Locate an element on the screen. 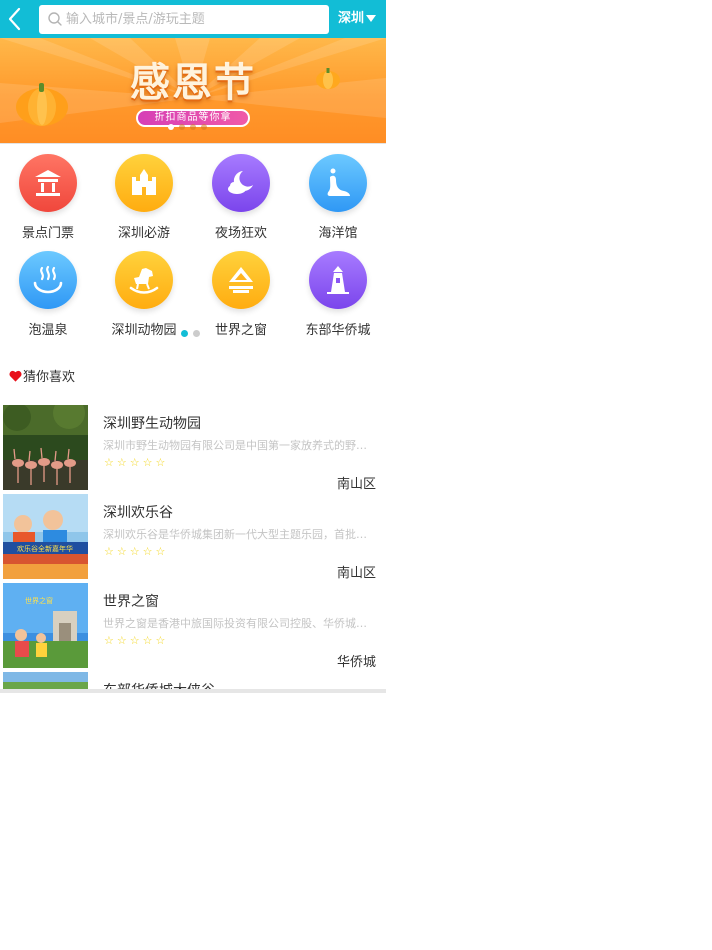 The width and height of the screenshot is (712, 950). category-window-of-world: 世界之窗 is located at coordinates (241, 294).